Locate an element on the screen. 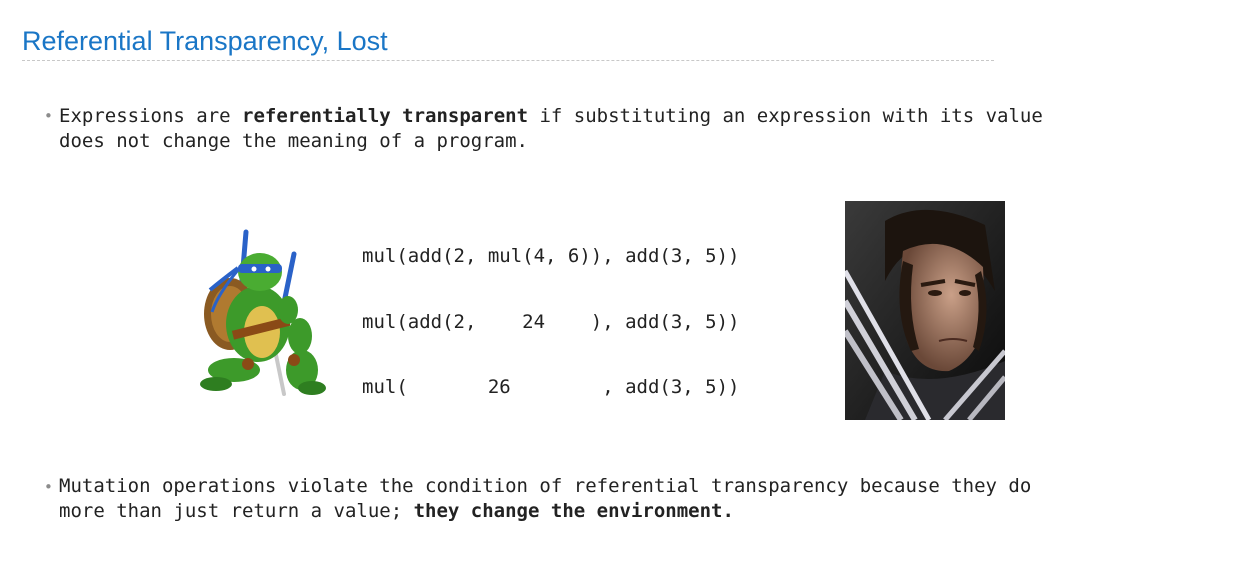 This screenshot has height=561, width=1233. code-expression-step-1: mul(add(2, 24 ), add(3, 5)) is located at coordinates (551, 322).